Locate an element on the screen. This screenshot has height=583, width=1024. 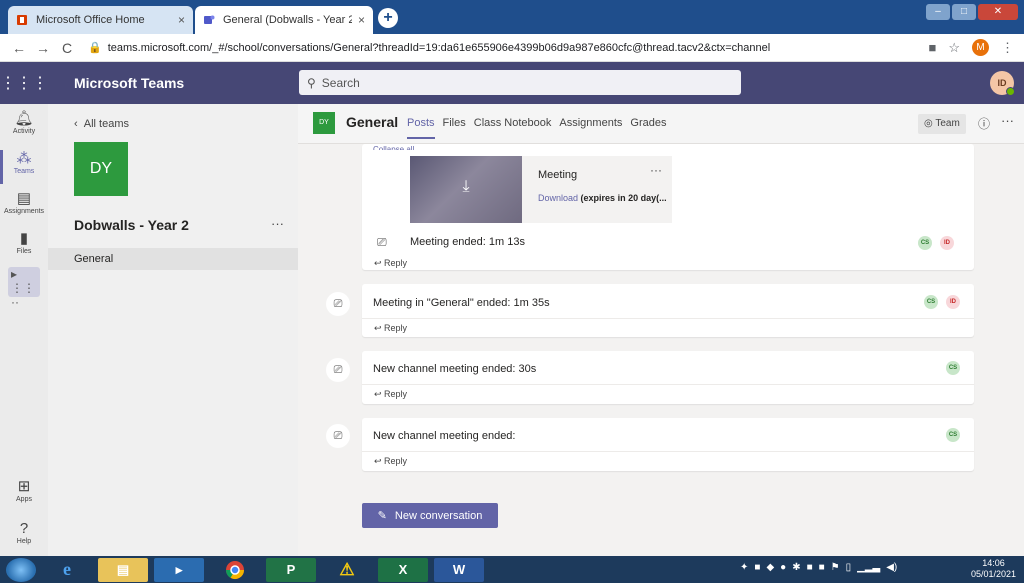
info-icon: ⓘ is located at coordinates (984, 123).